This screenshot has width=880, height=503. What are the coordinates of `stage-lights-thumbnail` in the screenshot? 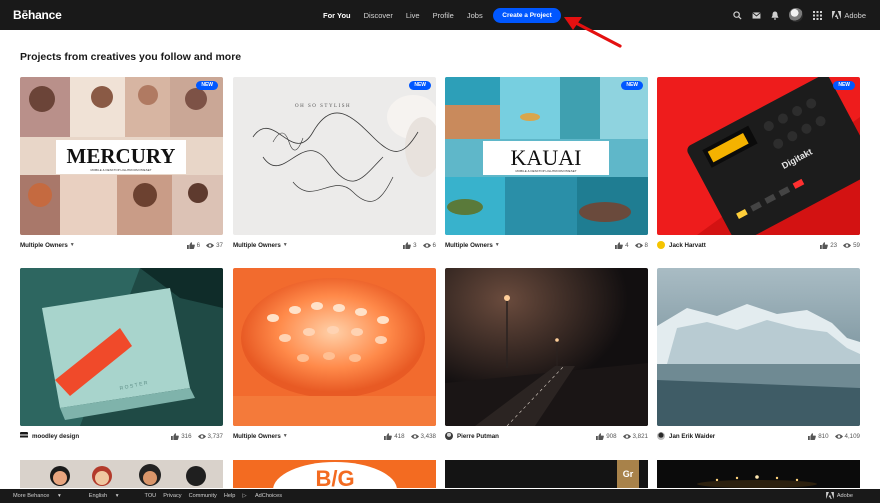 It's located at (758, 474).